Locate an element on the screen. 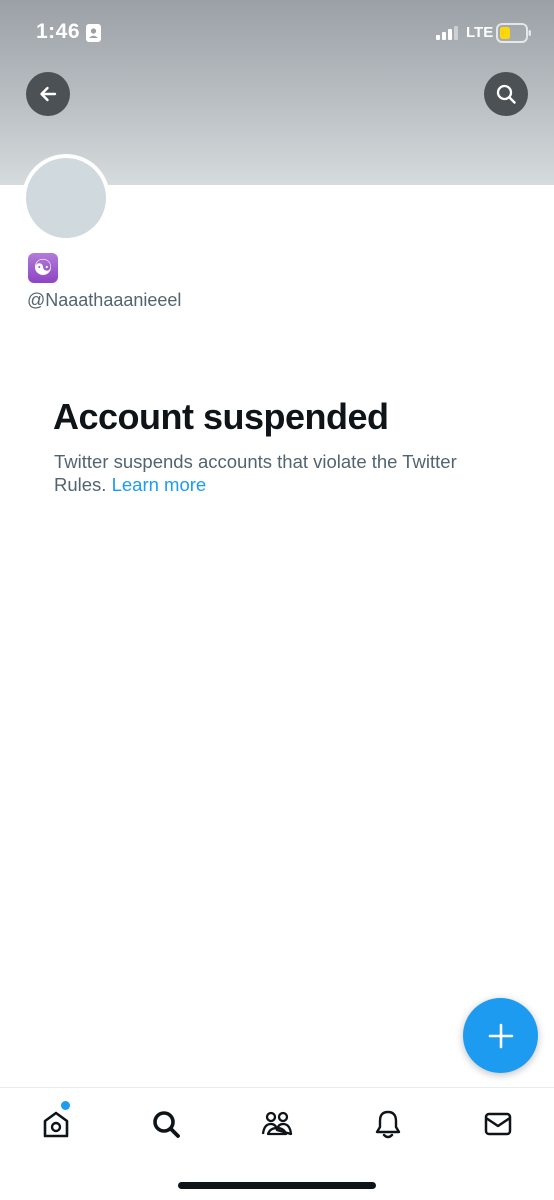  avatar is located at coordinates (66, 198).